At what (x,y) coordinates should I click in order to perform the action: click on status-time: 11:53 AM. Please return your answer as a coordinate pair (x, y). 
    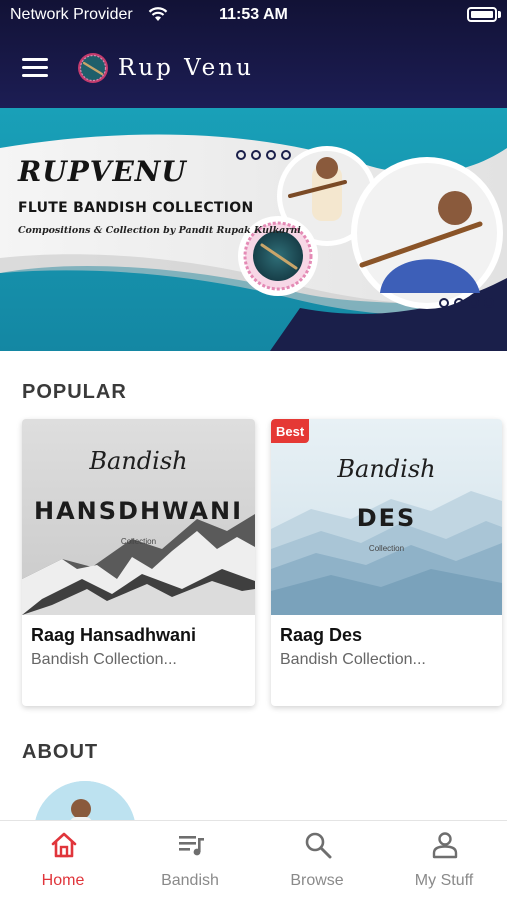
    Looking at the image, I should click on (253, 14).